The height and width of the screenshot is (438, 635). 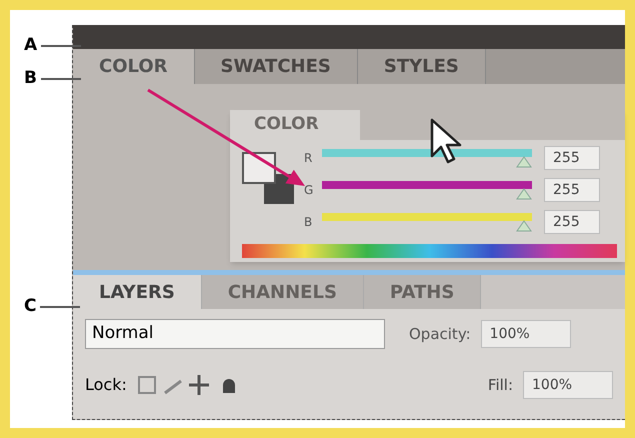 I want to click on callout-label: C, so click(x=30, y=306).